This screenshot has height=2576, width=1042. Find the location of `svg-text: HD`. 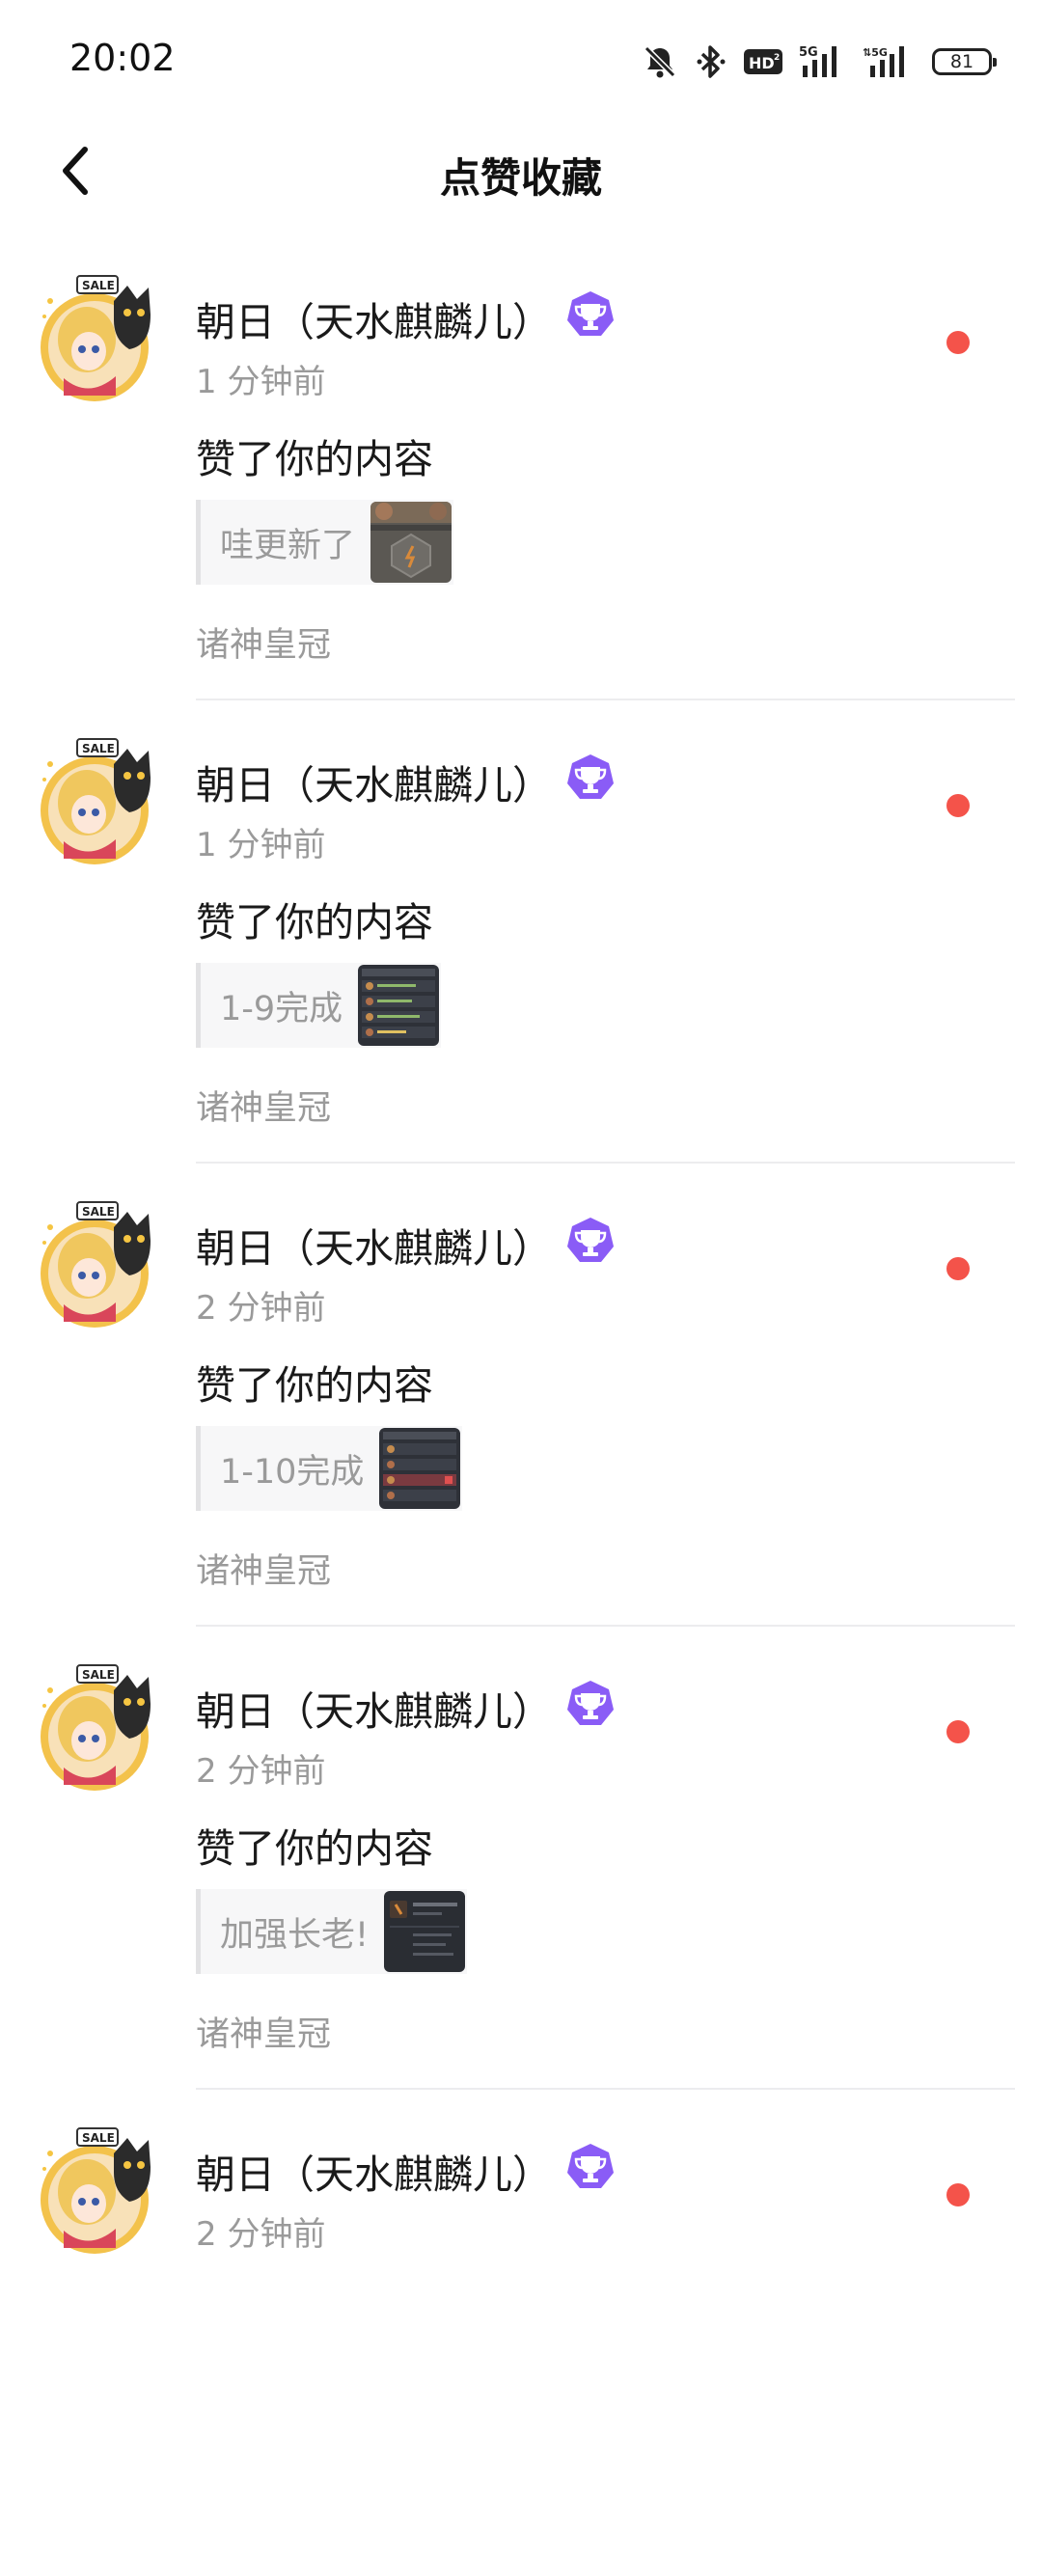

svg-text: HD is located at coordinates (762, 63).